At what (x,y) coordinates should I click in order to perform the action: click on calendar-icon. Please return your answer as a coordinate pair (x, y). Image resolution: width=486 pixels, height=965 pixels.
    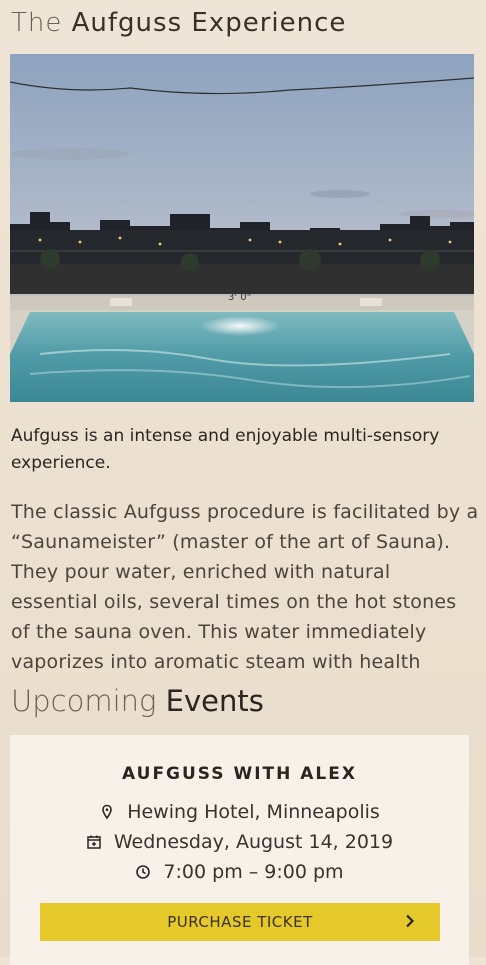
    Looking at the image, I should click on (94, 841).